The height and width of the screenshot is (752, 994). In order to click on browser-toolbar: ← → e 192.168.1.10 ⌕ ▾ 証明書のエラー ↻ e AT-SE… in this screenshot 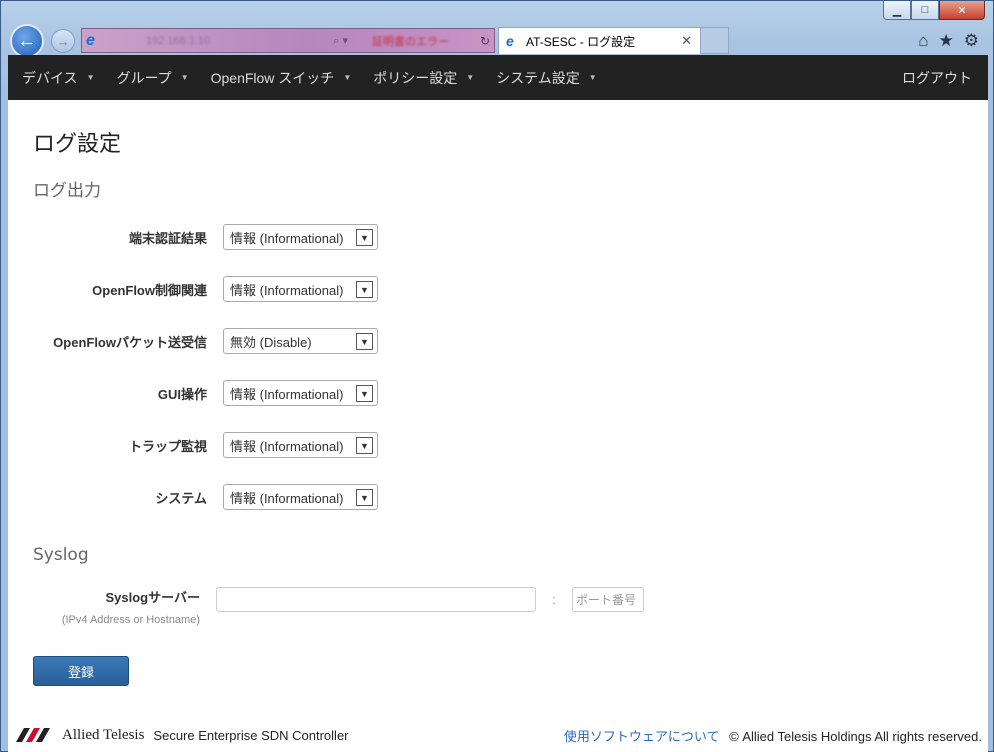, I will do `click(498, 40)`.